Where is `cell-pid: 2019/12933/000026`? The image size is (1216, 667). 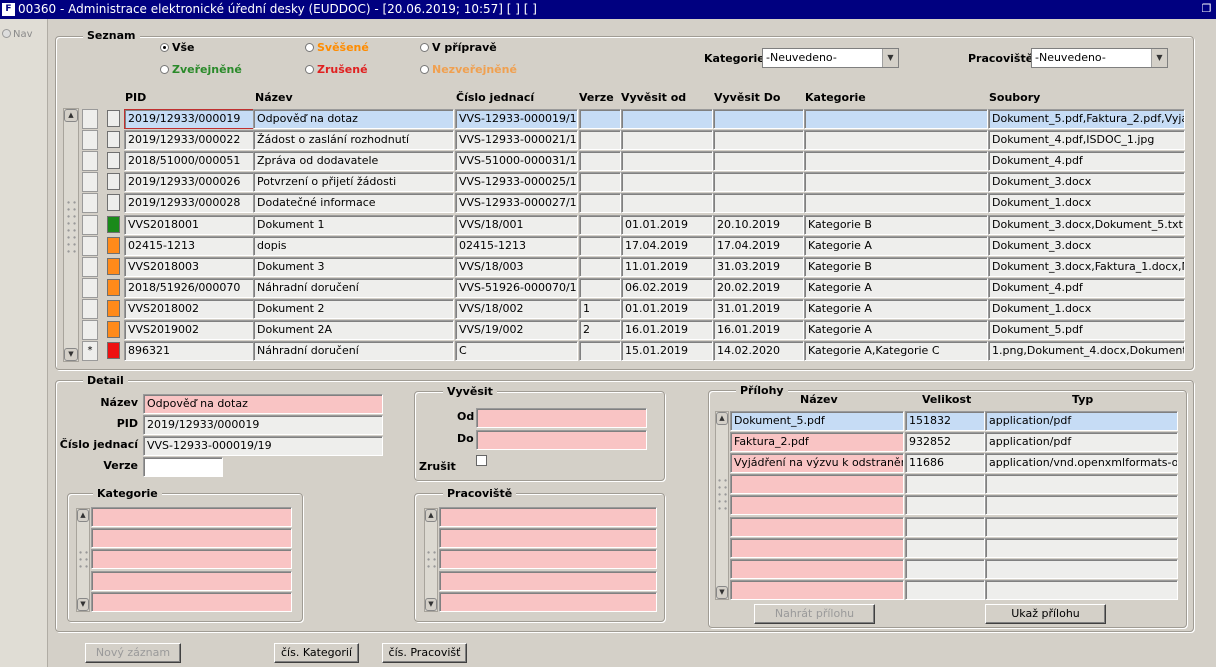 cell-pid: 2019/12933/000026 is located at coordinates (189, 182).